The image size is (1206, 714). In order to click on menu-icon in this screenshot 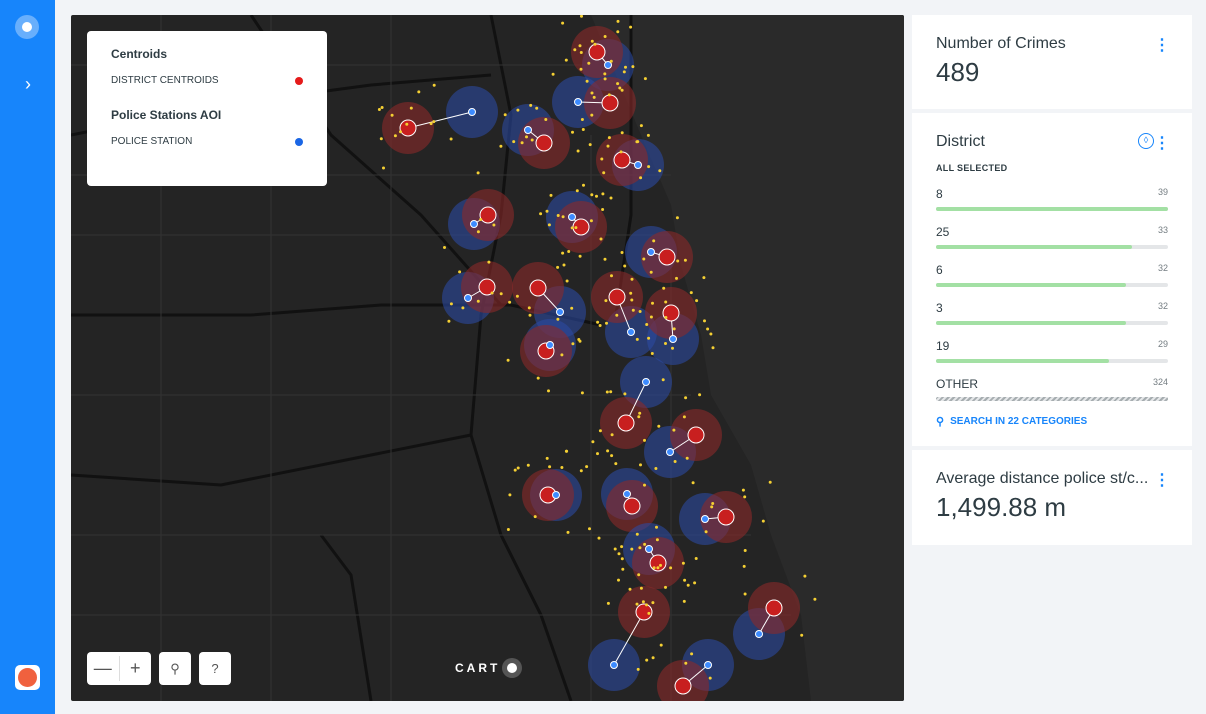, I will do `click(27, 27)`.